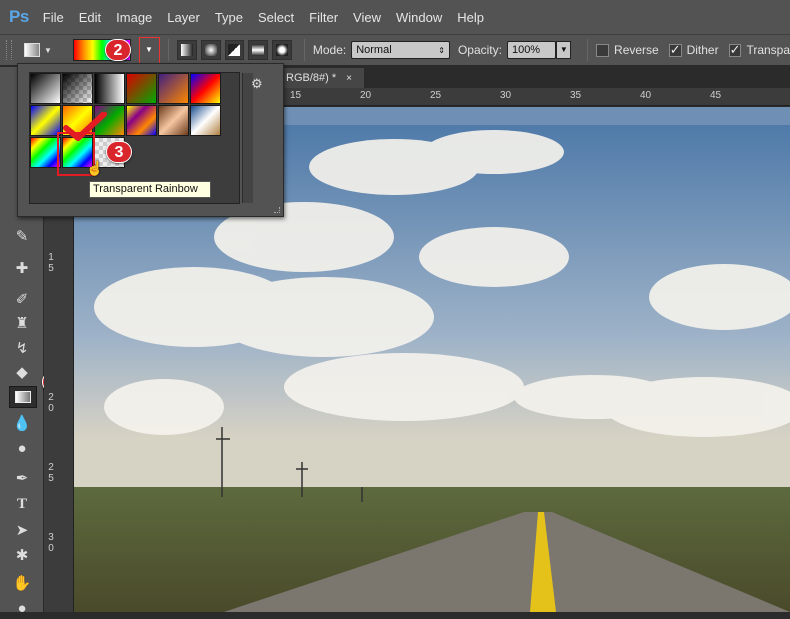 The image size is (790, 619). Describe the element at coordinates (85, 126) in the screenshot. I see `checkmark-icon` at that location.